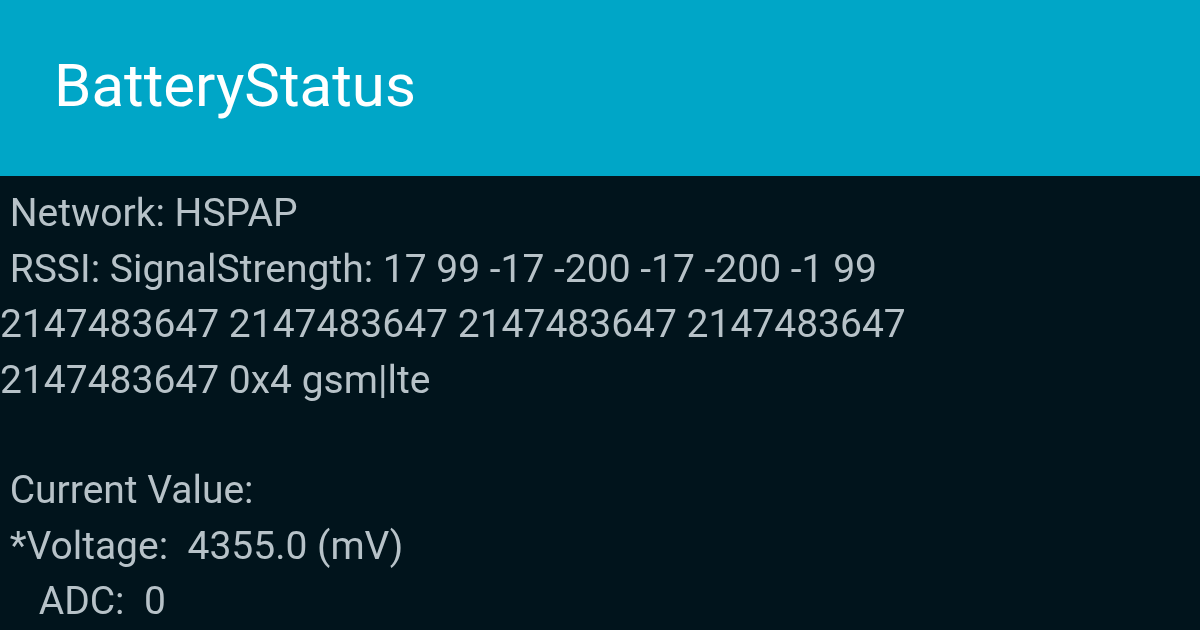 This screenshot has width=1200, height=630. Describe the element at coordinates (453, 324) in the screenshot. I see `info-text-line: 2147483647 2147483647 2147483647 2147483647` at that location.